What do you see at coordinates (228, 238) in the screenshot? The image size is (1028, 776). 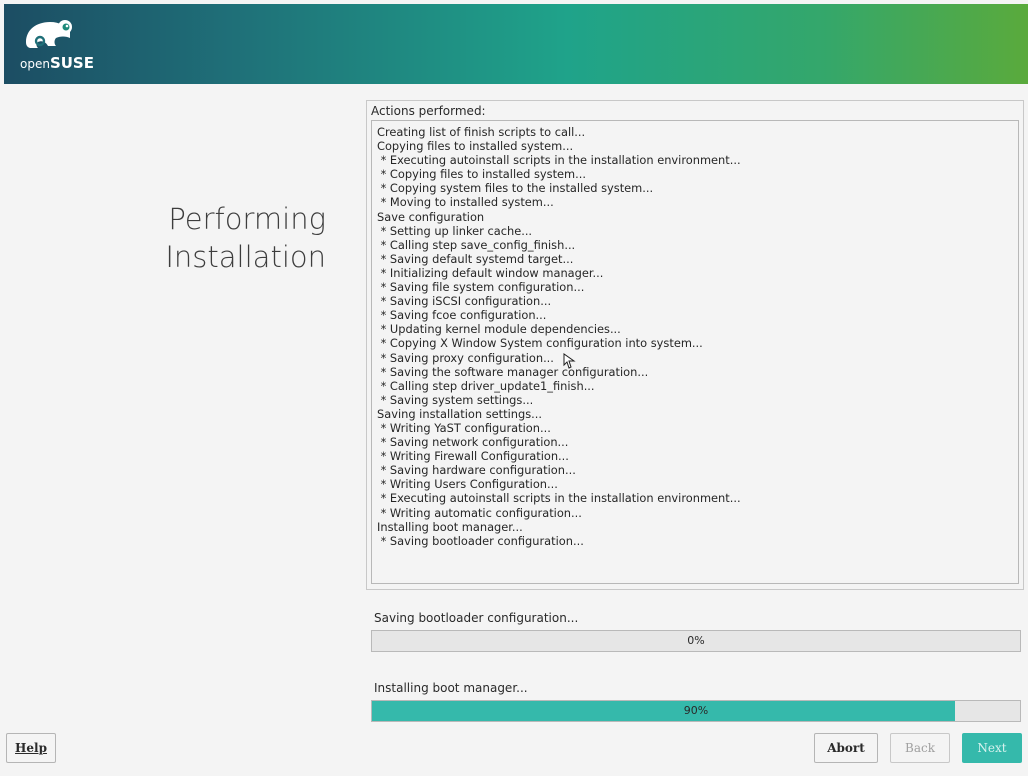 I see `page-title: Performing Installation` at bounding box center [228, 238].